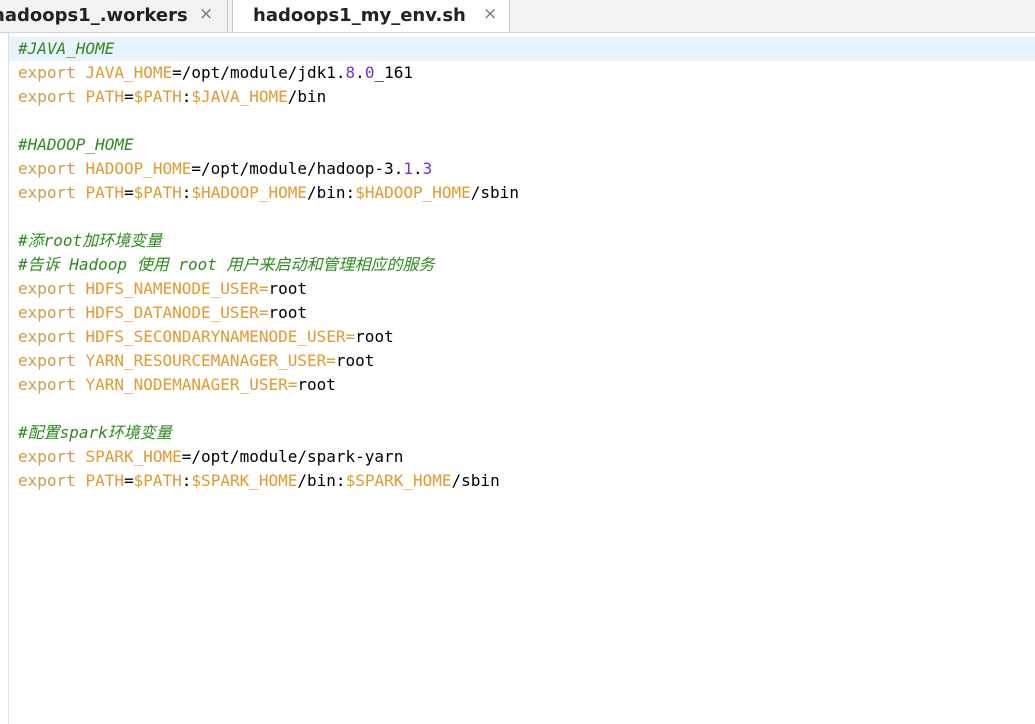  Describe the element at coordinates (350, 72) in the screenshot. I see `code-token: 8` at that location.